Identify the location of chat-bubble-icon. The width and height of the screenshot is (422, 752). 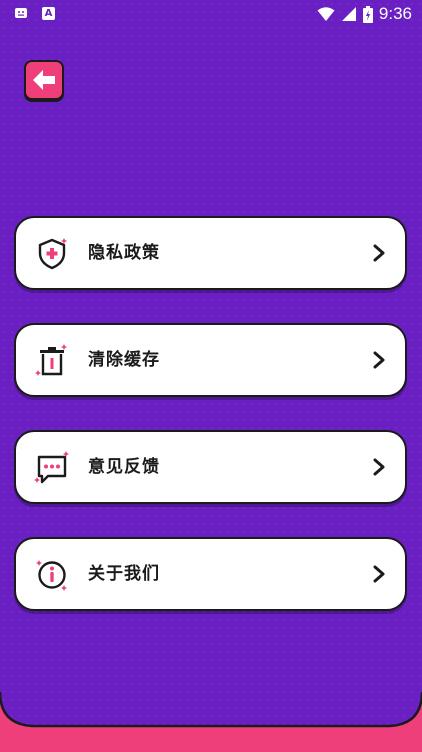
(51, 467).